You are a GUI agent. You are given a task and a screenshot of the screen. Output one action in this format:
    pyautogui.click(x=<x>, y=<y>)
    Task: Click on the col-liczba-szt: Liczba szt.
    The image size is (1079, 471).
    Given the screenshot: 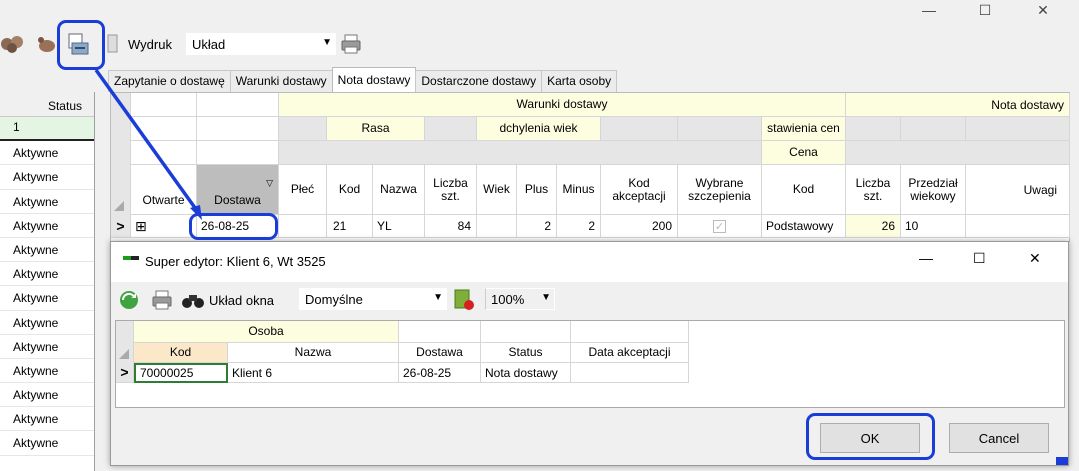 What is the action you would take?
    pyautogui.click(x=451, y=190)
    